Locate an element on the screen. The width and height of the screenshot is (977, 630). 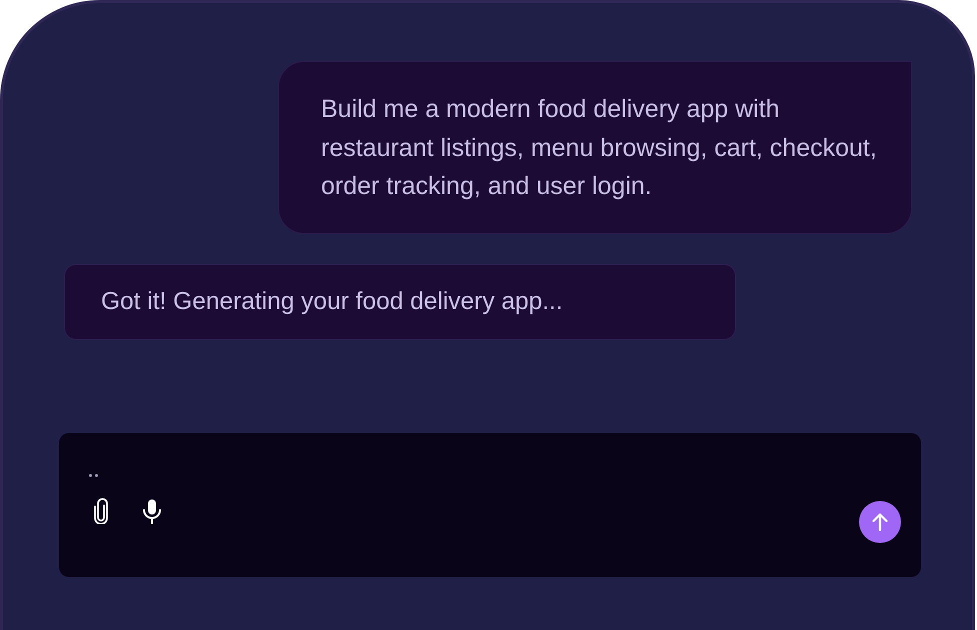
send-button is located at coordinates (880, 522).